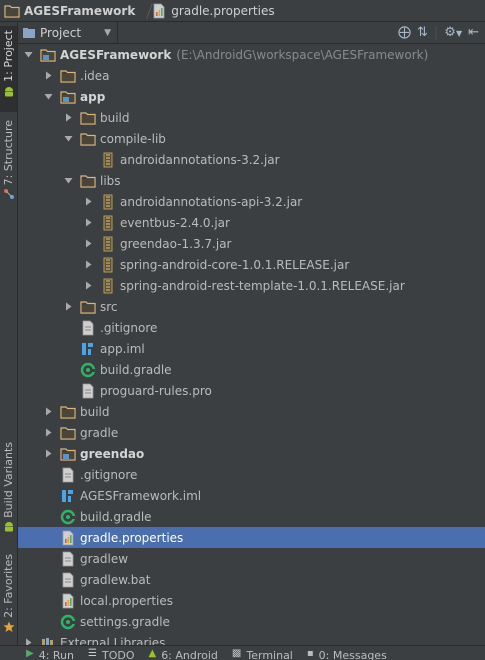 The width and height of the screenshot is (485, 660). Describe the element at coordinates (99, 433) in the screenshot. I see `tree-row-label: gradle` at that location.